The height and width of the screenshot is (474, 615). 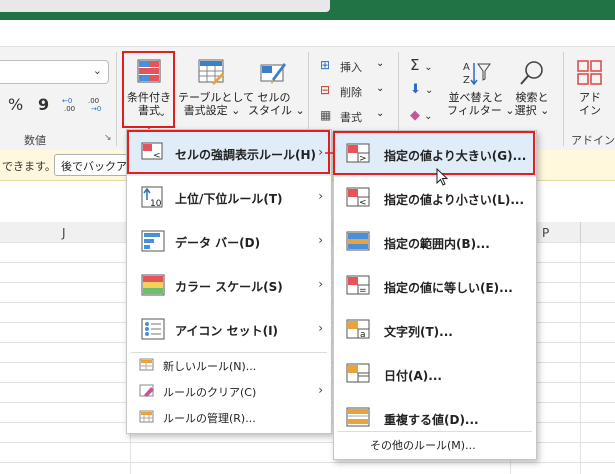 I want to click on grid-column-line, so click(x=580, y=358).